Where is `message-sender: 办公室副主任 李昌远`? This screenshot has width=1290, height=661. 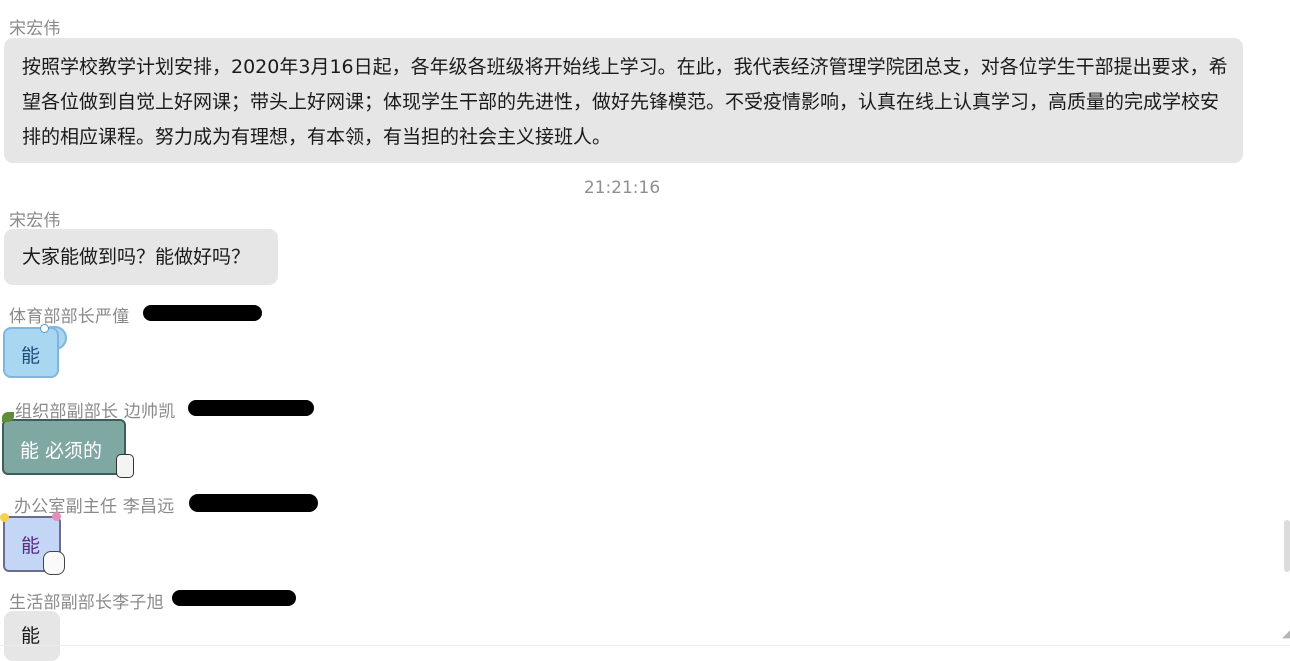 message-sender: 办公室副主任 李昌远 is located at coordinates (94, 507).